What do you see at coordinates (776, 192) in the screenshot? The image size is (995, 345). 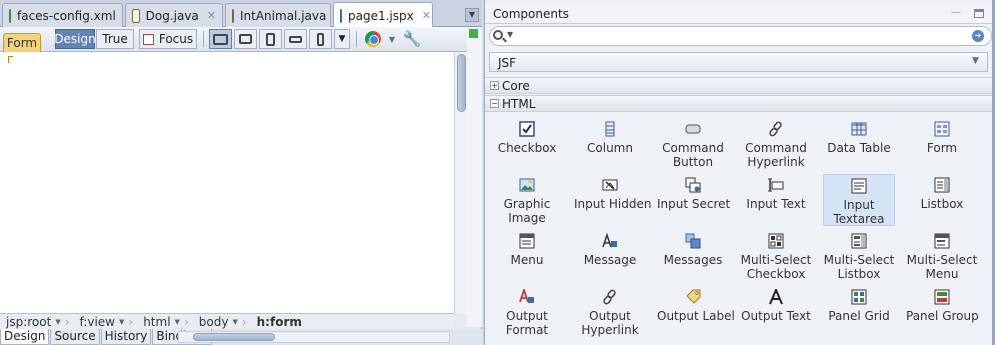 I see `component-input-text: Input Text` at bounding box center [776, 192].